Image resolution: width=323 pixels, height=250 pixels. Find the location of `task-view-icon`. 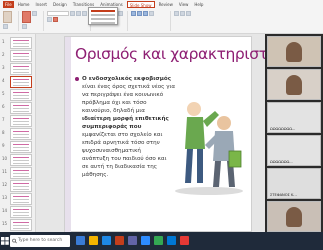

task-view-icon is located at coordinates (80, 240).